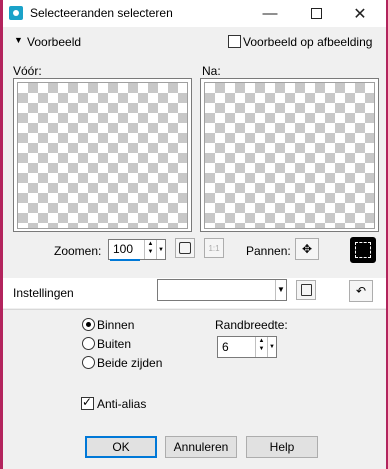 This screenshot has height=469, width=388. I want to click on selection-marquee-button, so click(363, 250).